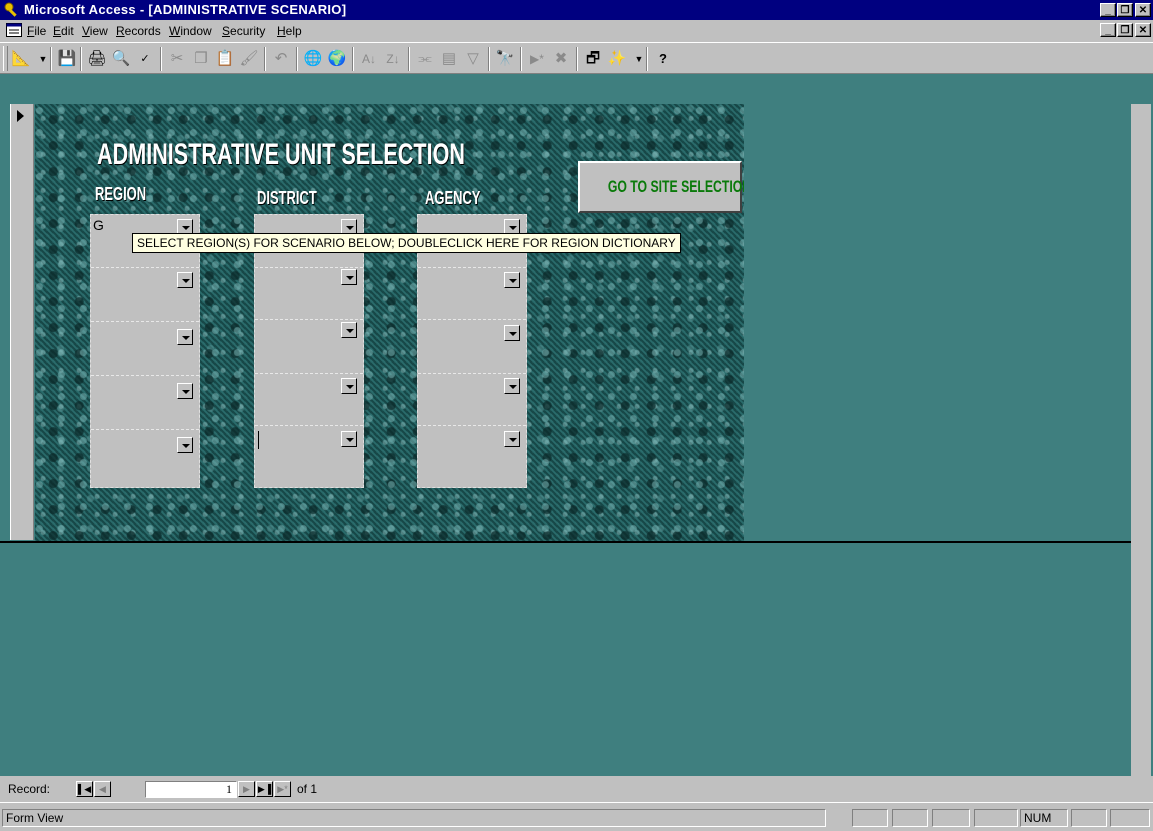 Image resolution: width=1153 pixels, height=831 pixels. I want to click on record-number-input: 1, so click(191, 789).